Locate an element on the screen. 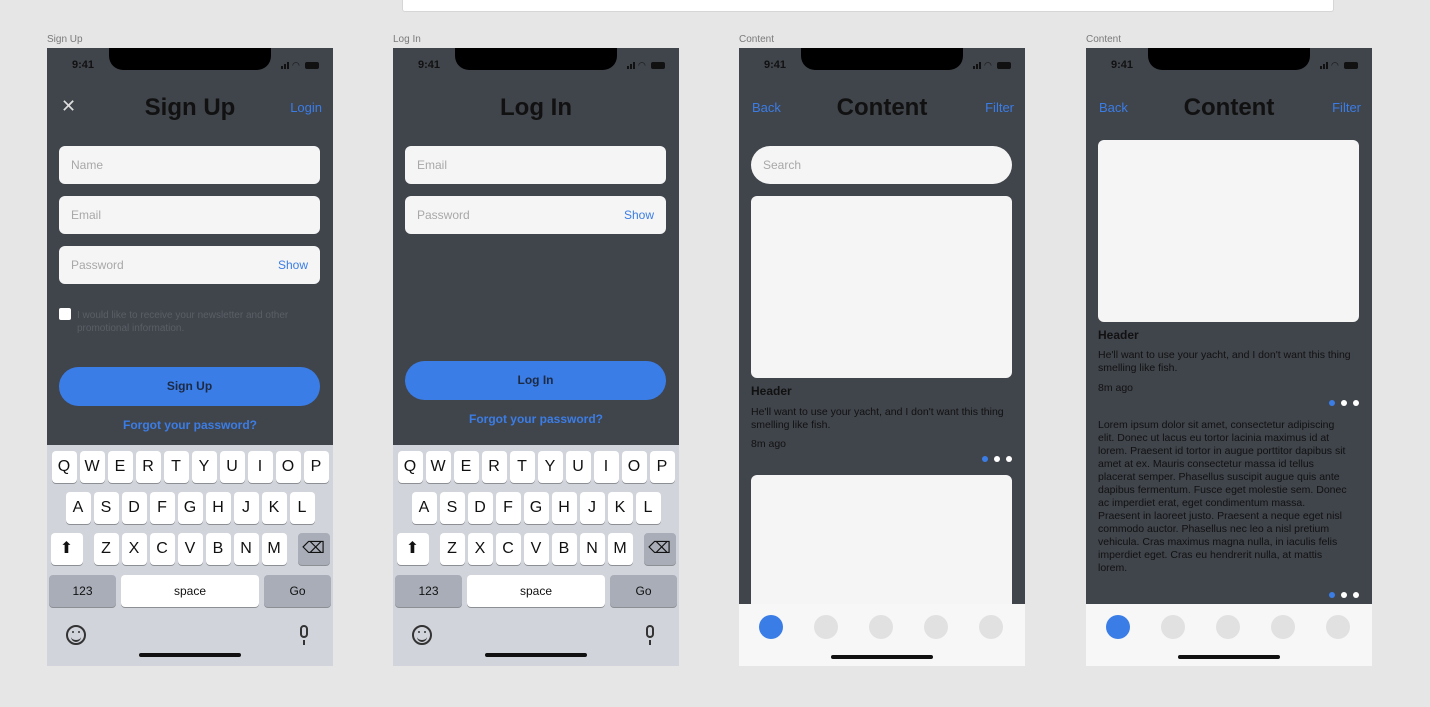  login-link: Login is located at coordinates (306, 107).